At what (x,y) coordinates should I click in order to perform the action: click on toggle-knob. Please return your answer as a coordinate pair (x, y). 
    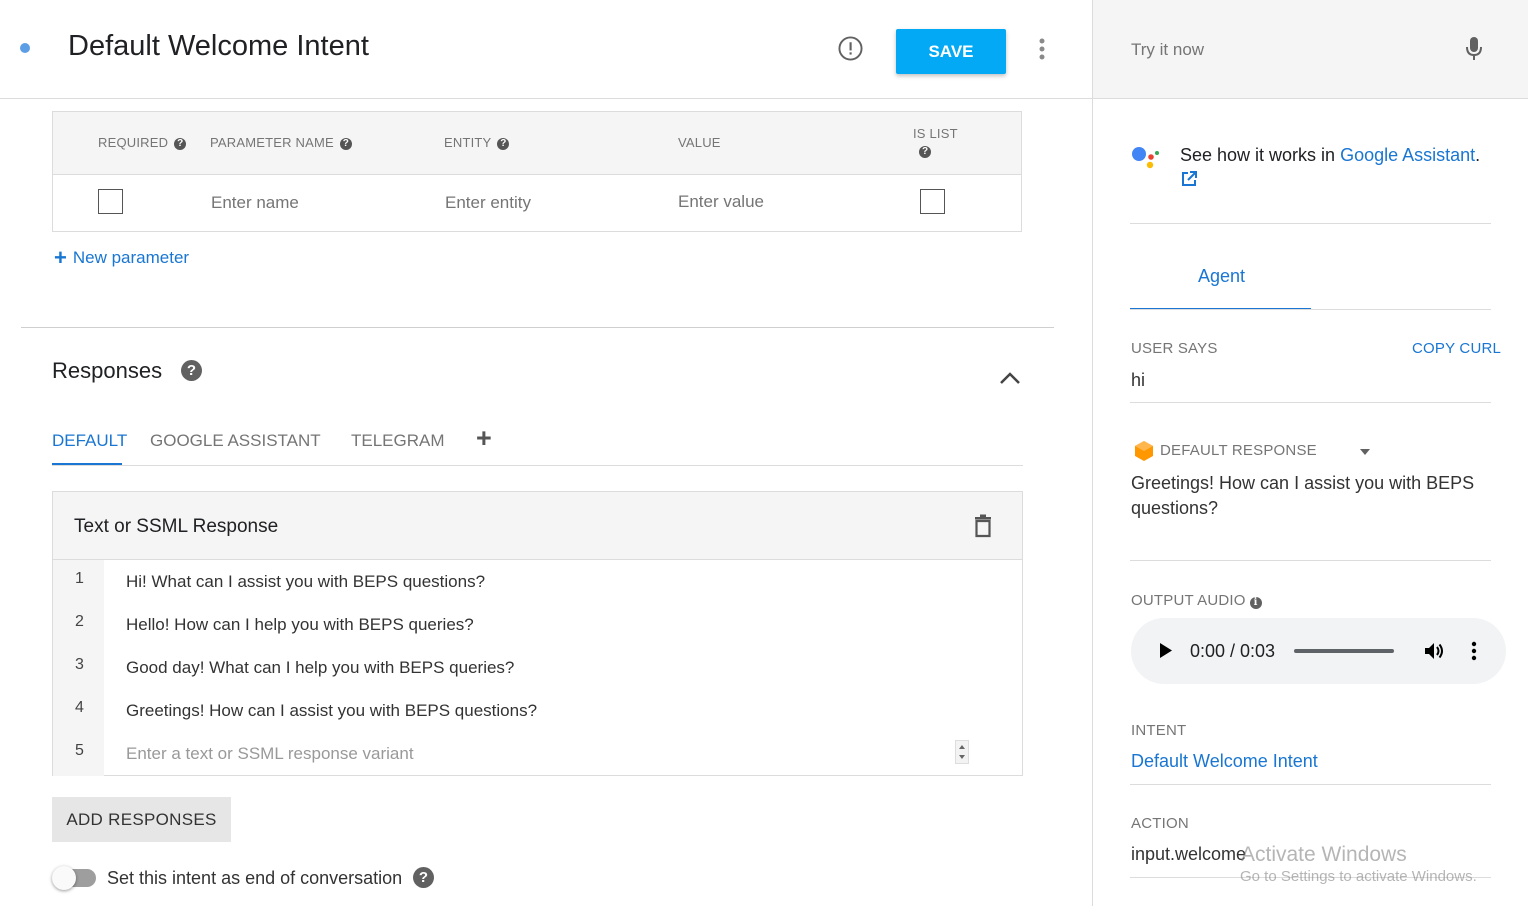
    Looking at the image, I should click on (64, 878).